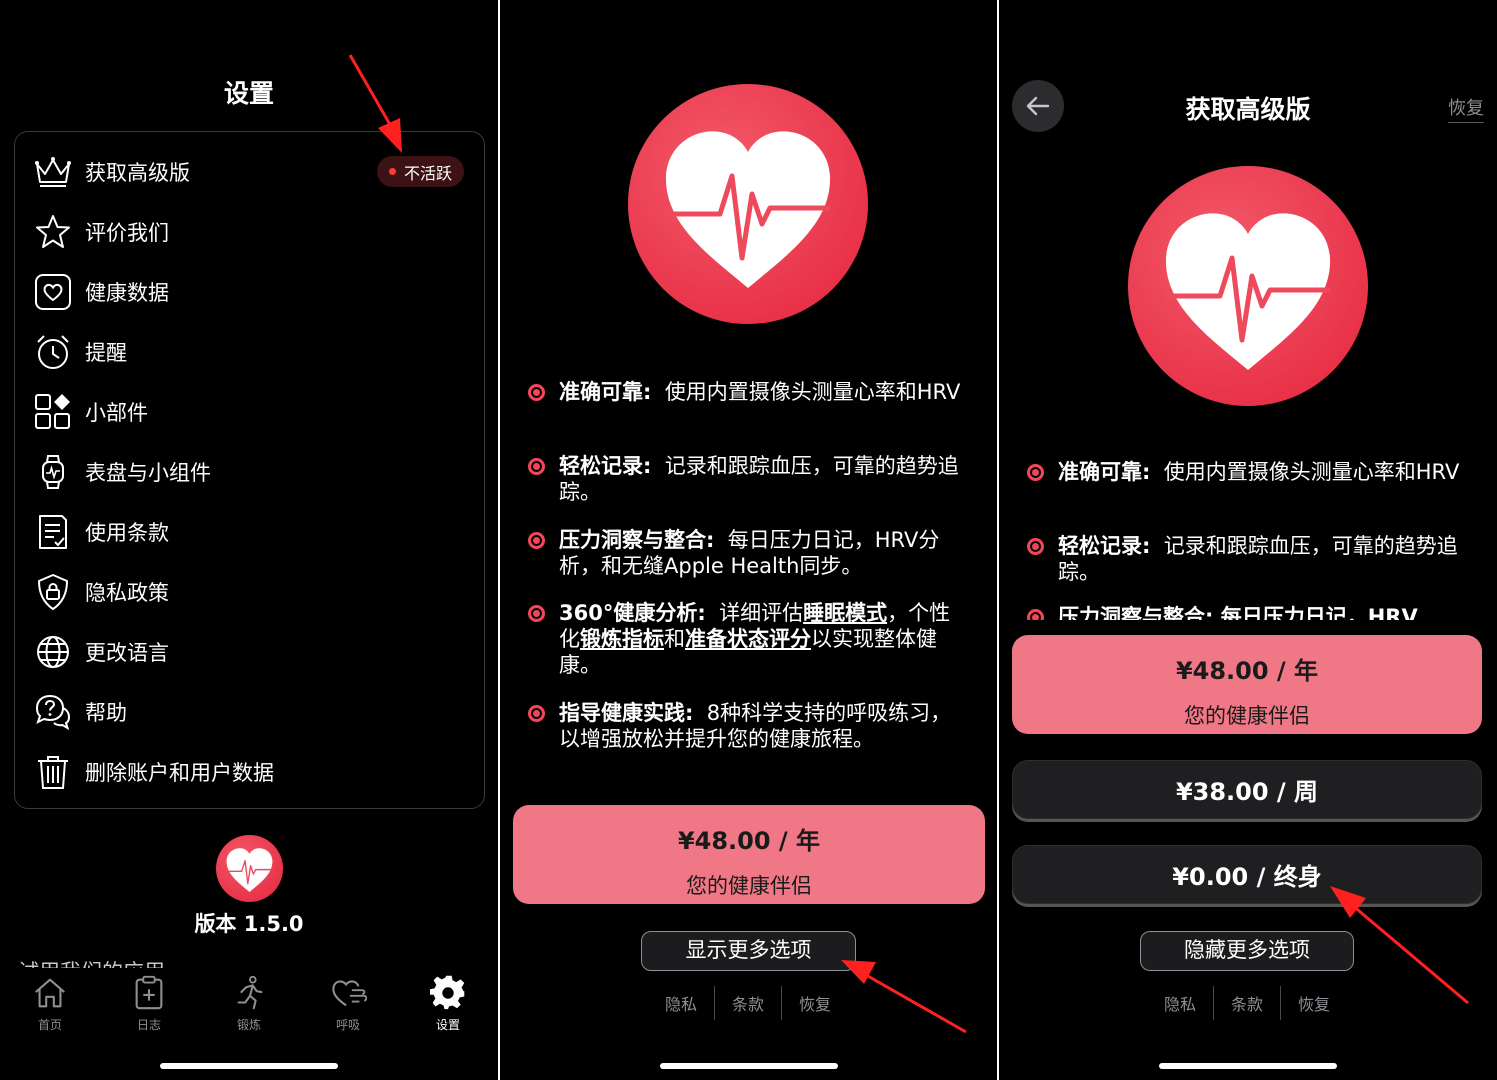  What do you see at coordinates (49, 1025) in the screenshot?
I see `tab-label: 首页` at bounding box center [49, 1025].